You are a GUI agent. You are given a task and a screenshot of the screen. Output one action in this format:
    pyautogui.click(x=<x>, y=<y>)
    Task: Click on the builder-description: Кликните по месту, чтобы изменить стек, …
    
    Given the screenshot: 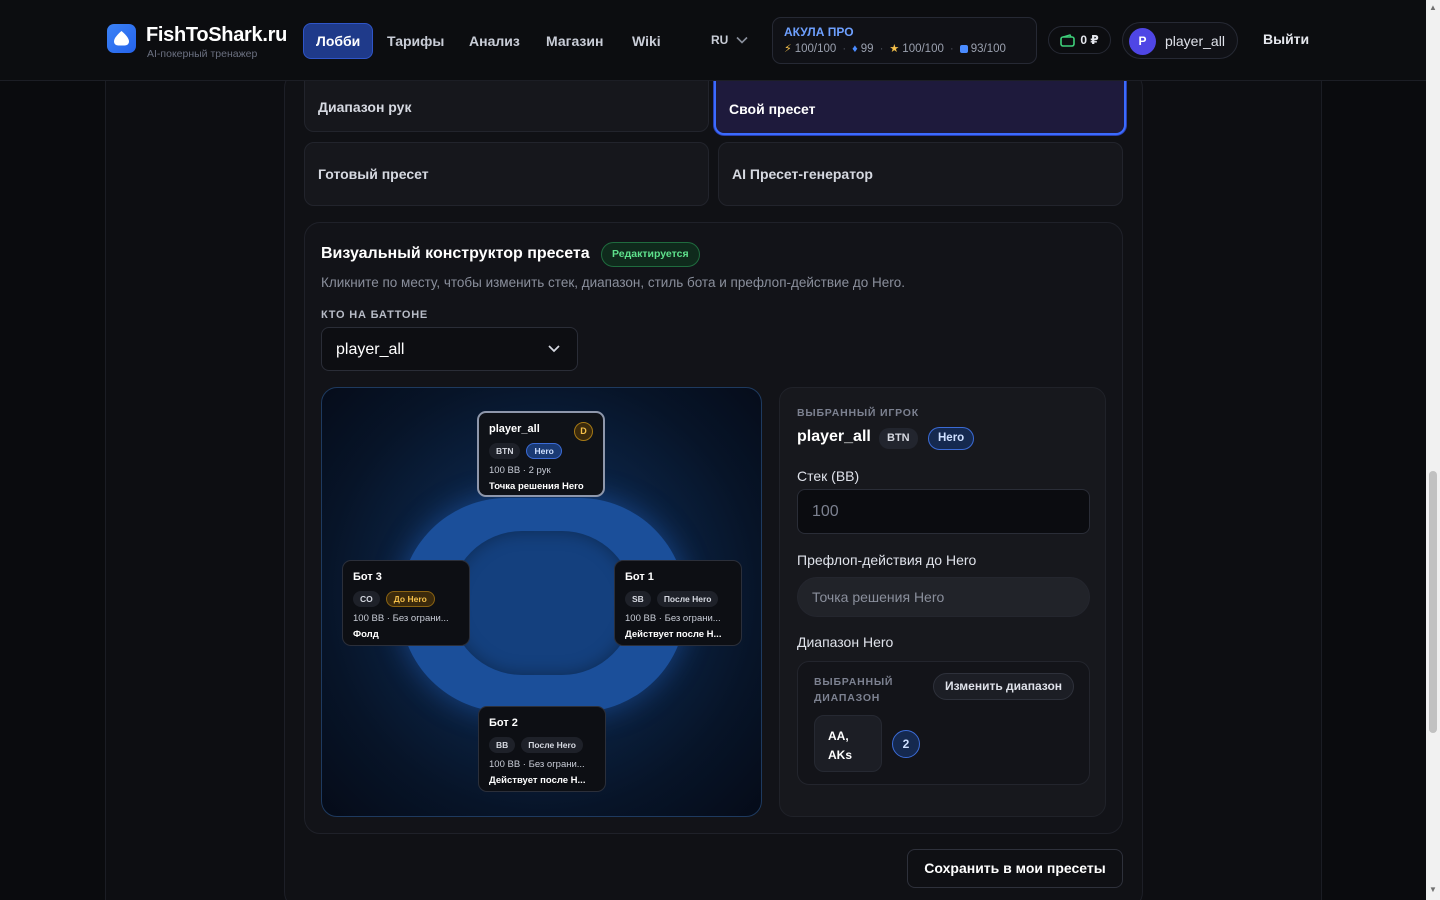 What is the action you would take?
    pyautogui.click(x=613, y=282)
    